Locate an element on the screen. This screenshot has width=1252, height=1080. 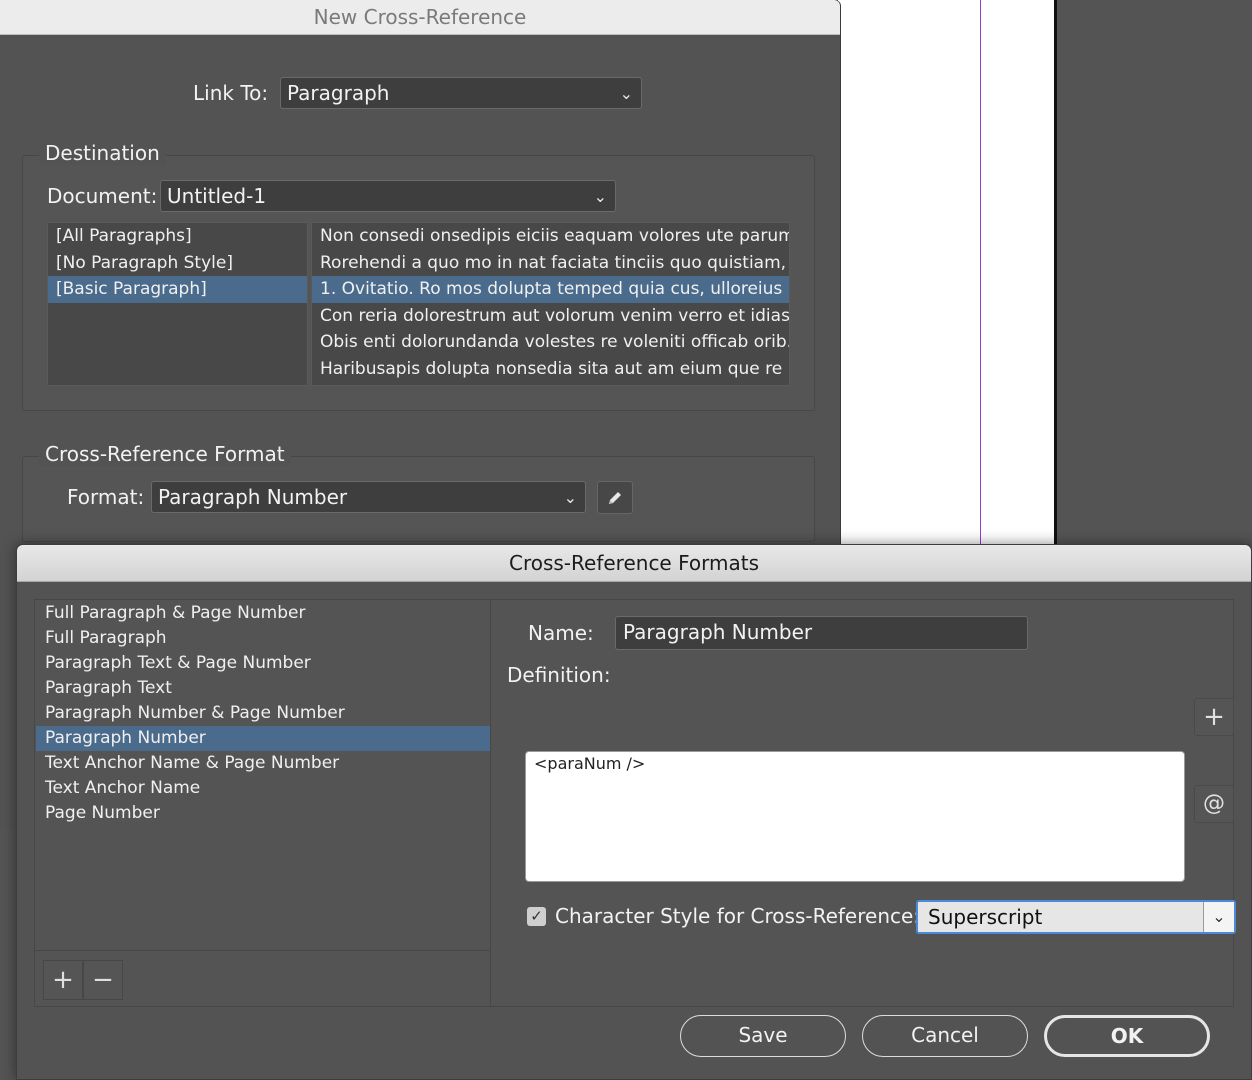
insert-special-character-button: @ is located at coordinates (1214, 804).